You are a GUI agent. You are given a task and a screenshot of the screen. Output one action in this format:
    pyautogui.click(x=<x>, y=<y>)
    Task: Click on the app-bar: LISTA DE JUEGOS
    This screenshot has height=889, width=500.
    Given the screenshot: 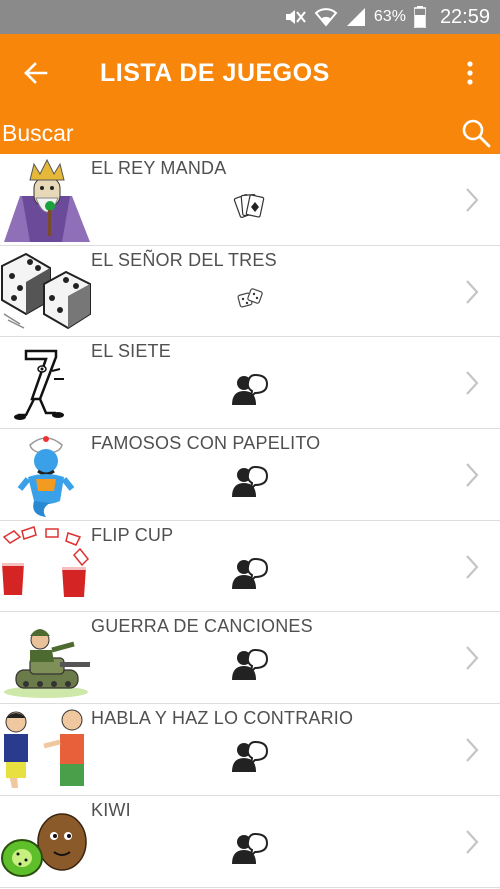 What is the action you would take?
    pyautogui.click(x=250, y=73)
    